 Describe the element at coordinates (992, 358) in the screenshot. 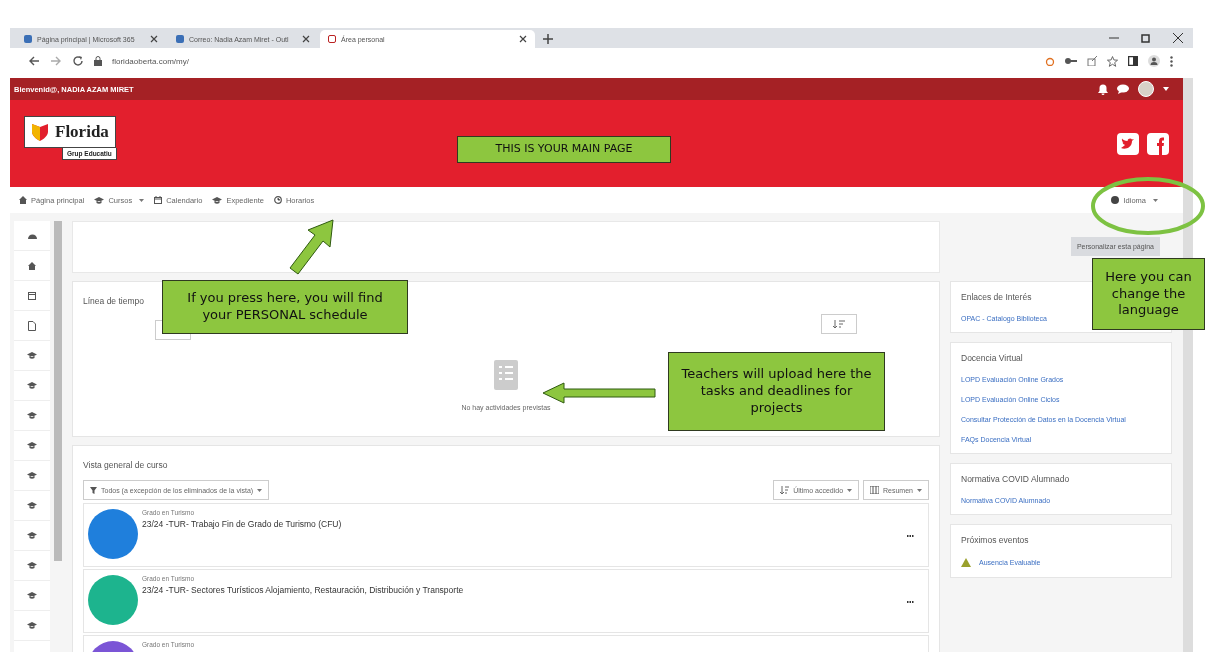

I see `block-title: Docencia Virtual` at that location.